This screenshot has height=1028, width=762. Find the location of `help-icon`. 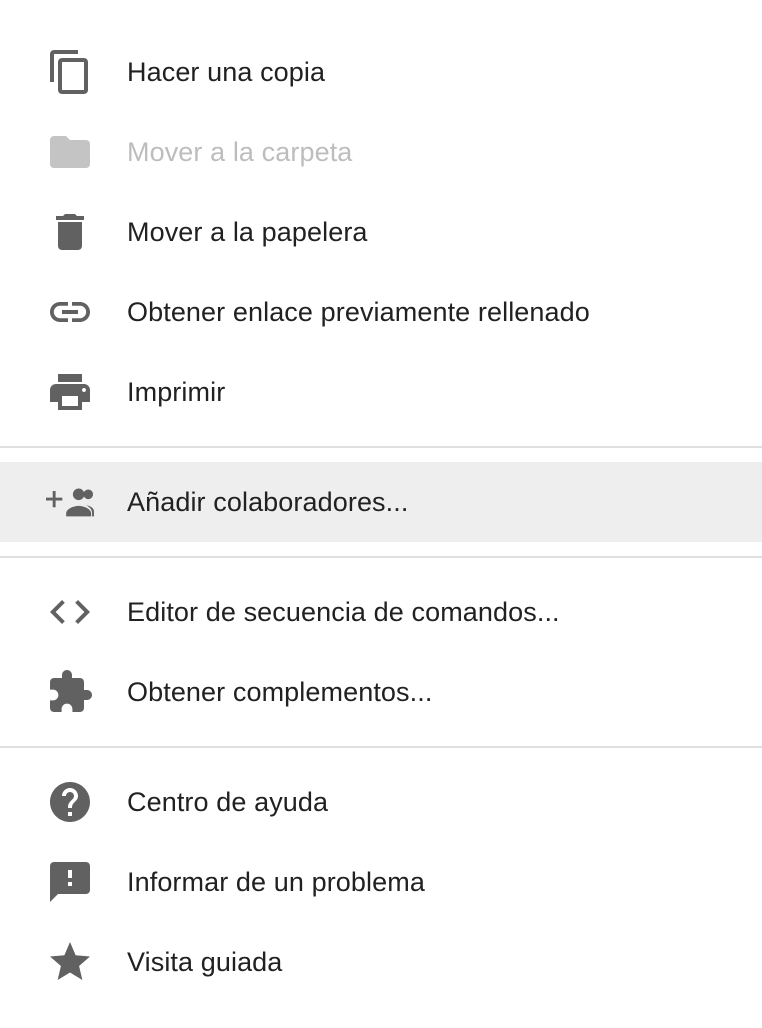

help-icon is located at coordinates (70, 802).